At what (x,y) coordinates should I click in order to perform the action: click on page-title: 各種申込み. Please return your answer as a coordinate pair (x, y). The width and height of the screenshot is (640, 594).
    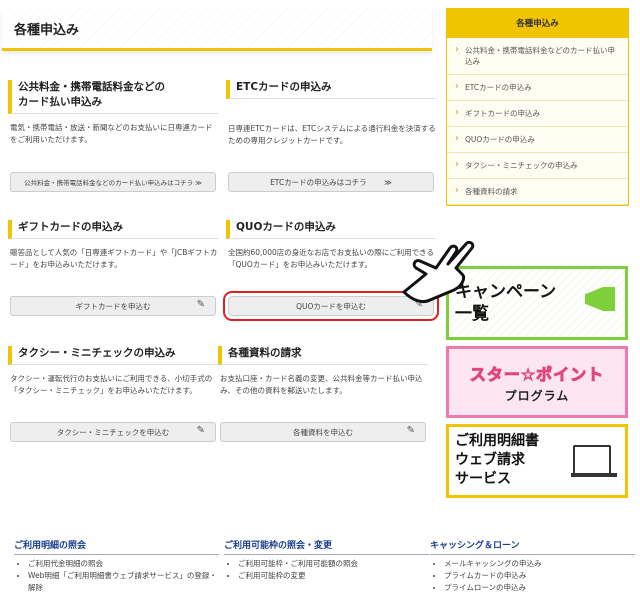
    Looking at the image, I should click on (47, 30).